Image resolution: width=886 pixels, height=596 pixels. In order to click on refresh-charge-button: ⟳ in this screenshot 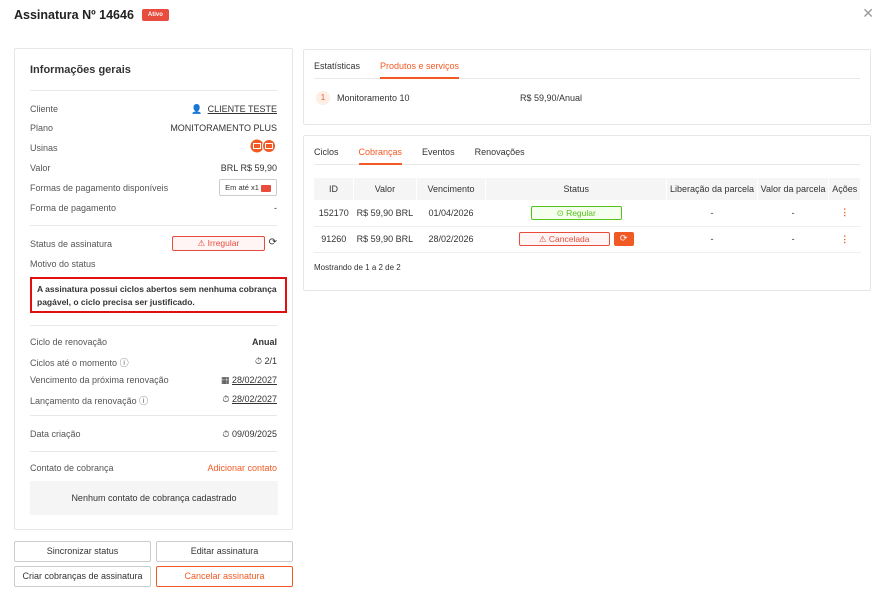, I will do `click(623, 239)`.